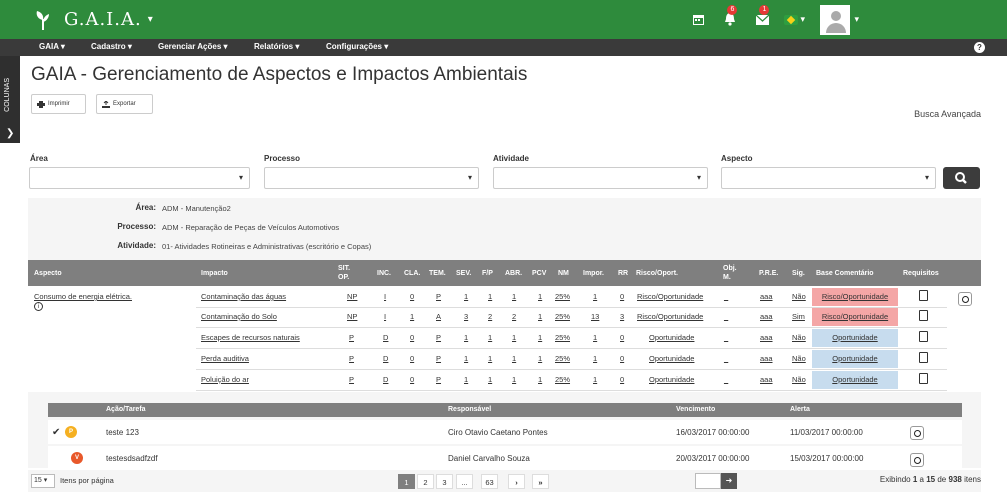 The image size is (1007, 499). I want to click on notifications-button: 6, so click(730, 19).